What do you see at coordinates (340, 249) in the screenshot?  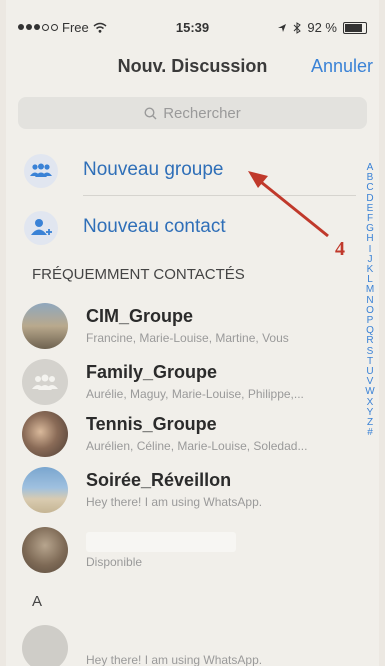 I see `annotation-number: 4` at bounding box center [340, 249].